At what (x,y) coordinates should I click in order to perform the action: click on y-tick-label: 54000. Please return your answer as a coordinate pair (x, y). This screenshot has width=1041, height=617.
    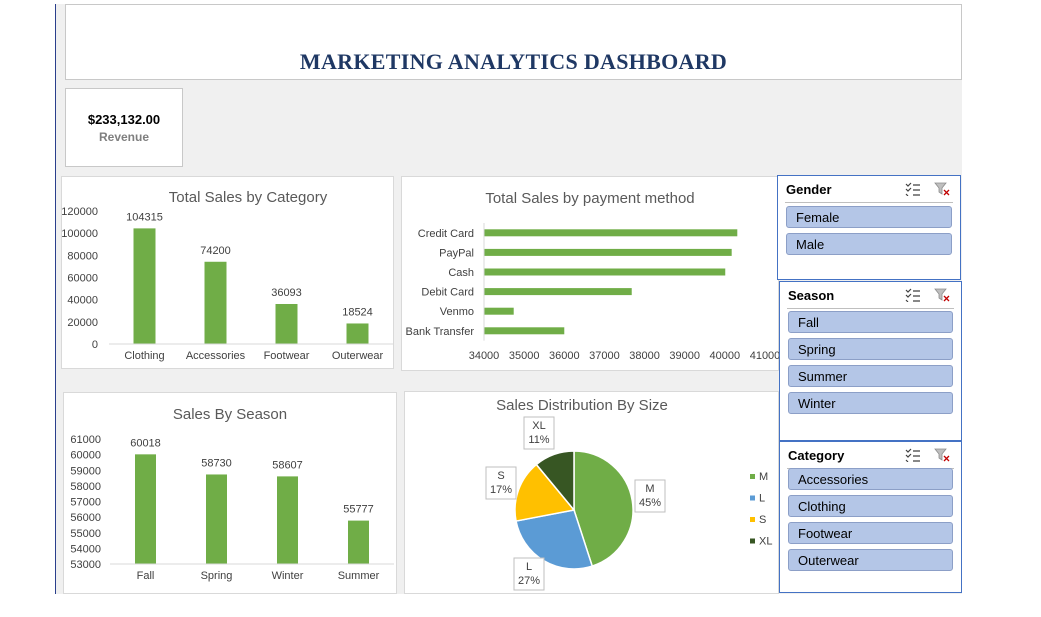
    Looking at the image, I should click on (85, 549).